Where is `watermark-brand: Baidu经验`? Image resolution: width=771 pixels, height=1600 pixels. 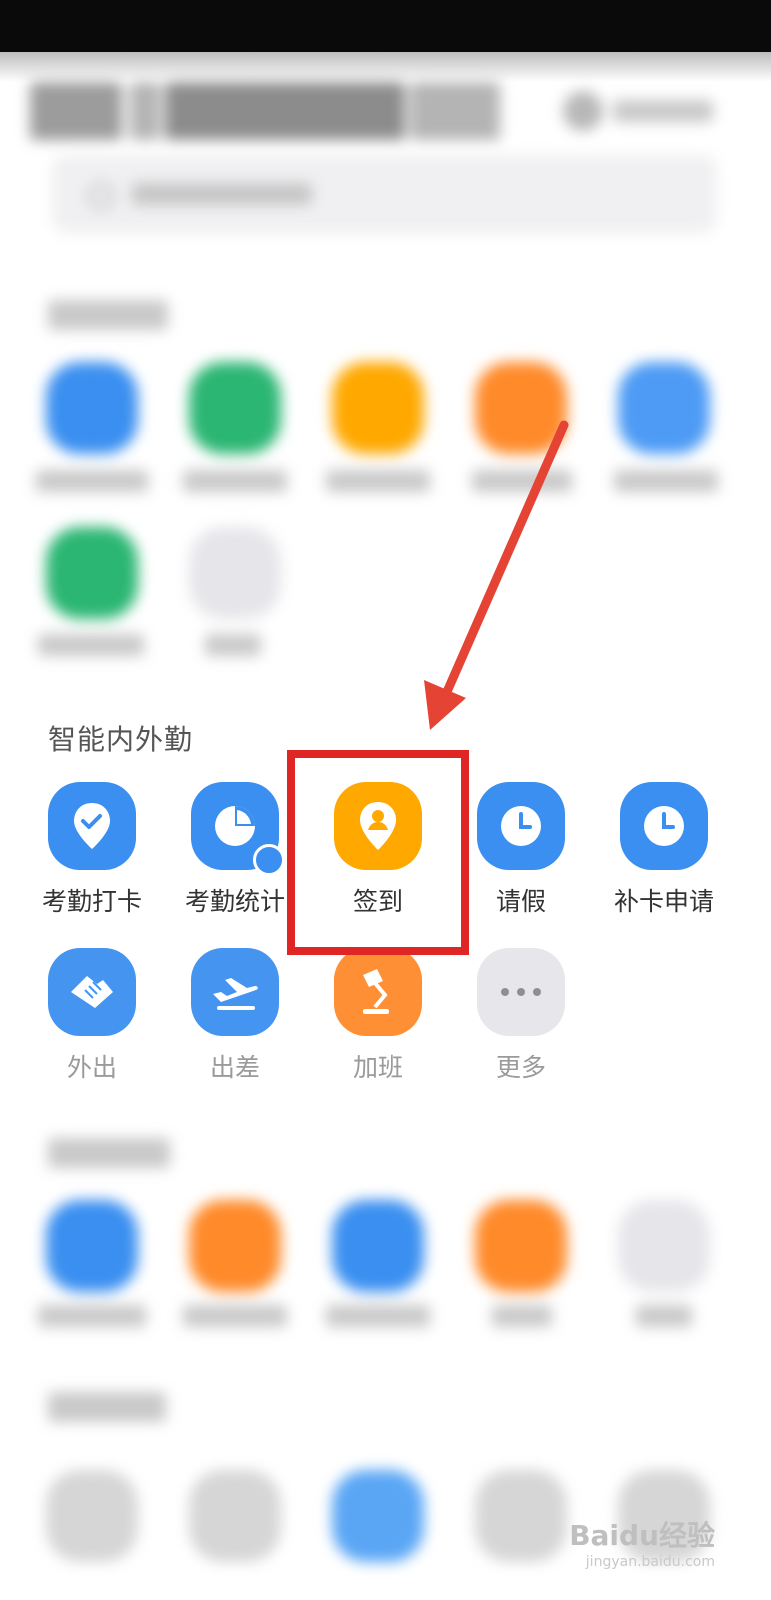
watermark-brand: Baidu经验 is located at coordinates (642, 1535).